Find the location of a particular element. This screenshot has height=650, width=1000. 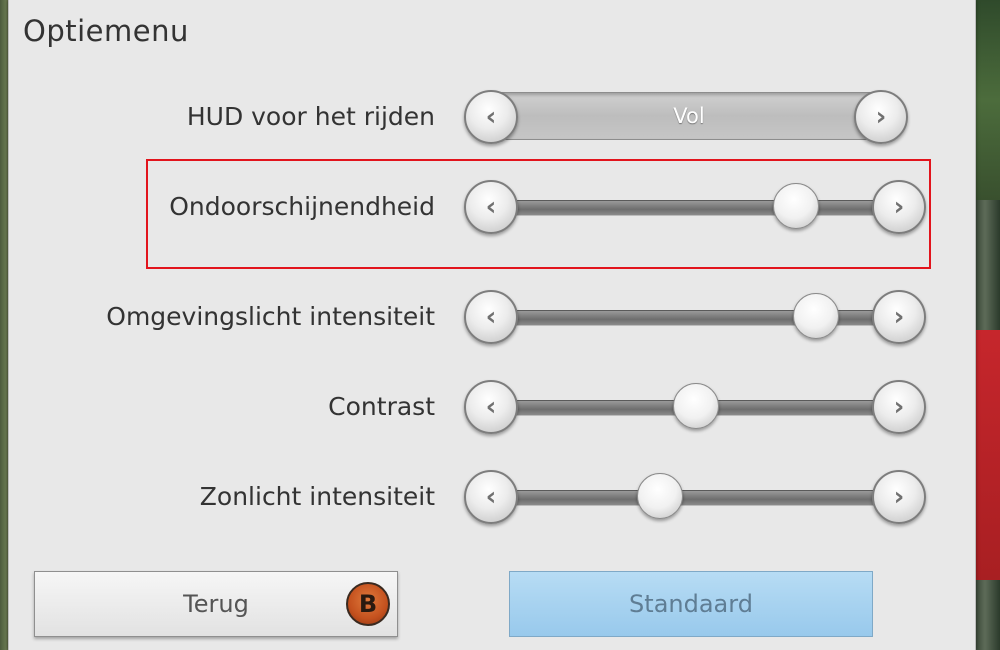

setting-label: Contrast is located at coordinates (381, 406).